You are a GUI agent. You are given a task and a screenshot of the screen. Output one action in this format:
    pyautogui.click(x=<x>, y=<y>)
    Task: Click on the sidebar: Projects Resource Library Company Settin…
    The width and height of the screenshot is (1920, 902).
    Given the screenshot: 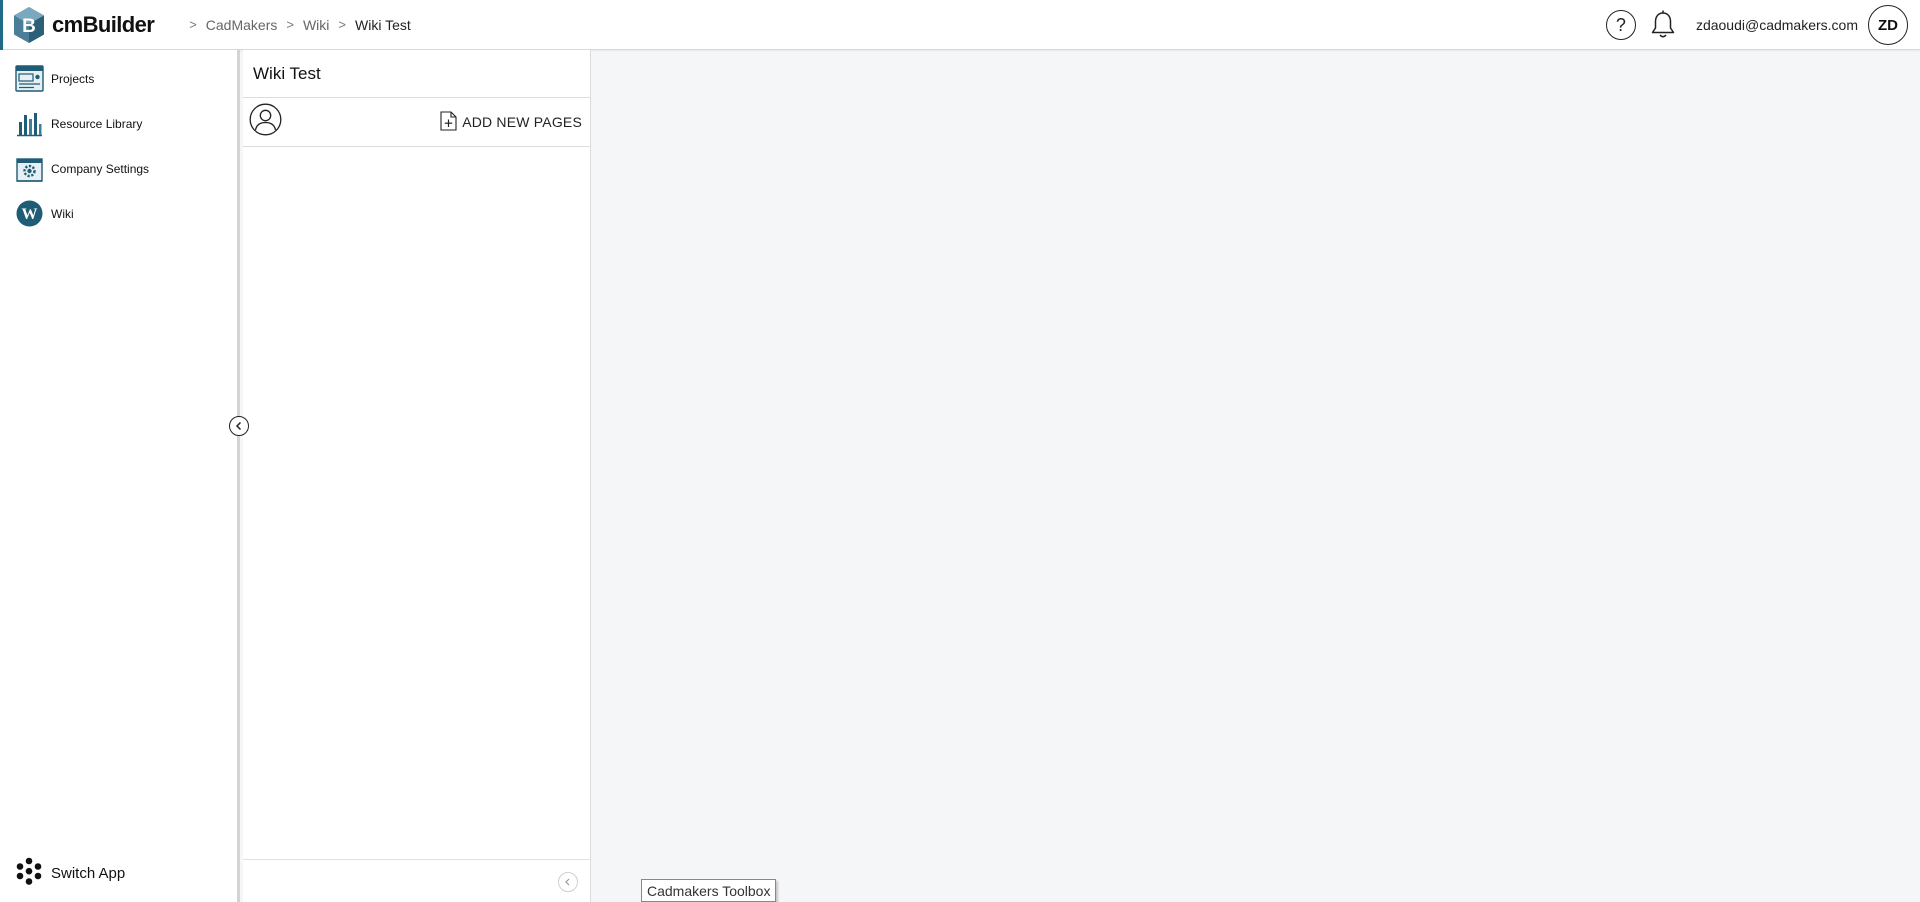 What is the action you would take?
    pyautogui.click(x=120, y=476)
    